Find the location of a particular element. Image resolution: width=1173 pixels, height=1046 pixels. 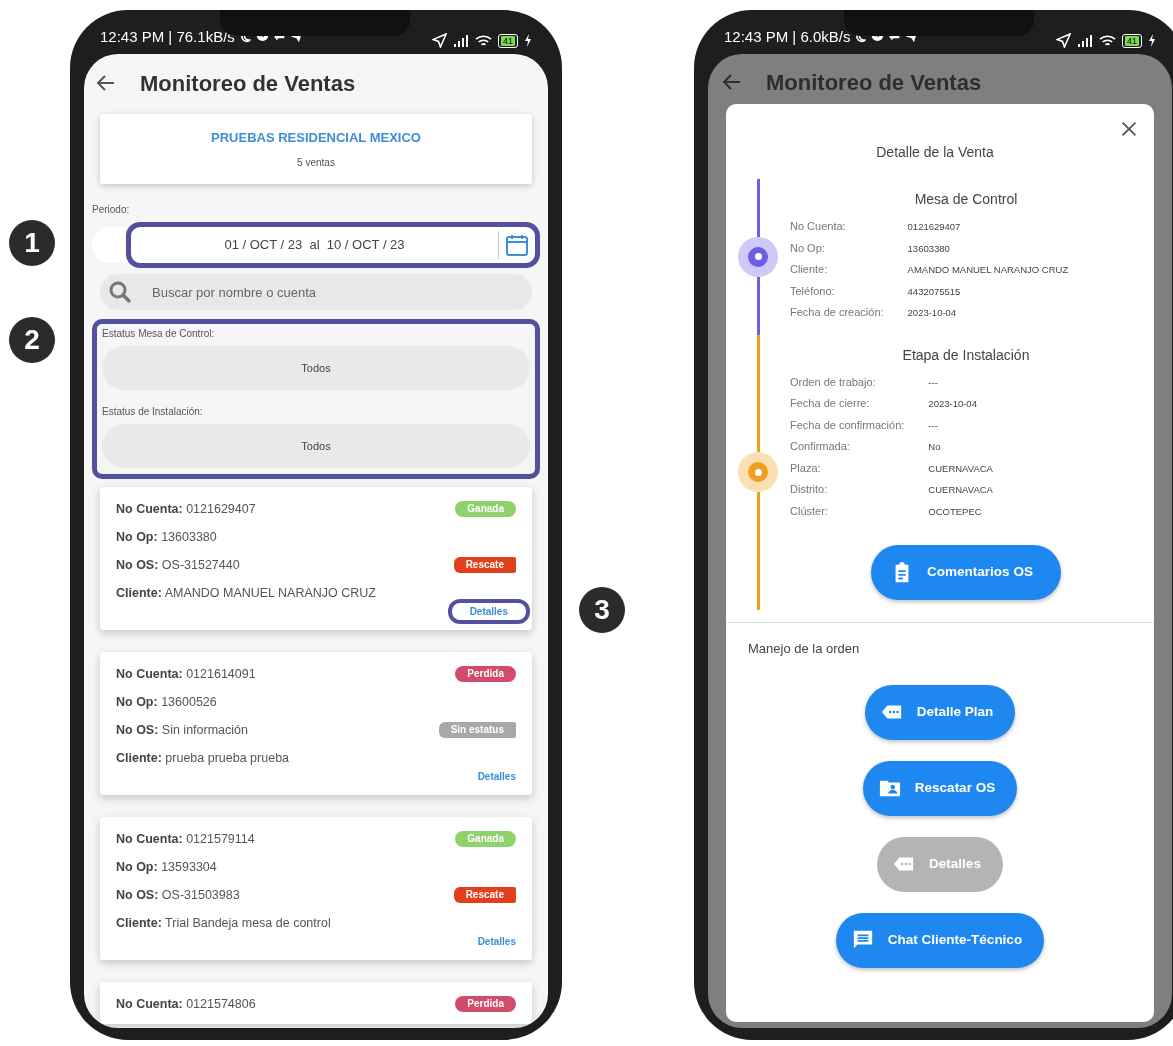

detail-label: Teléfono: is located at coordinates (813, 291).